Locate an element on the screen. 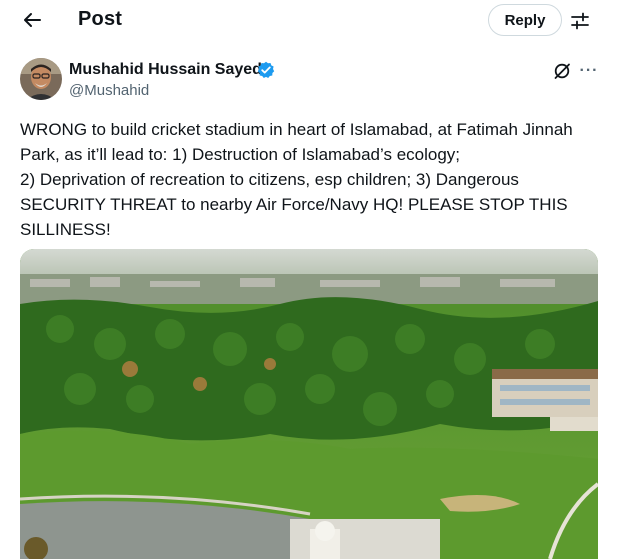  grok-button is located at coordinates (562, 71).